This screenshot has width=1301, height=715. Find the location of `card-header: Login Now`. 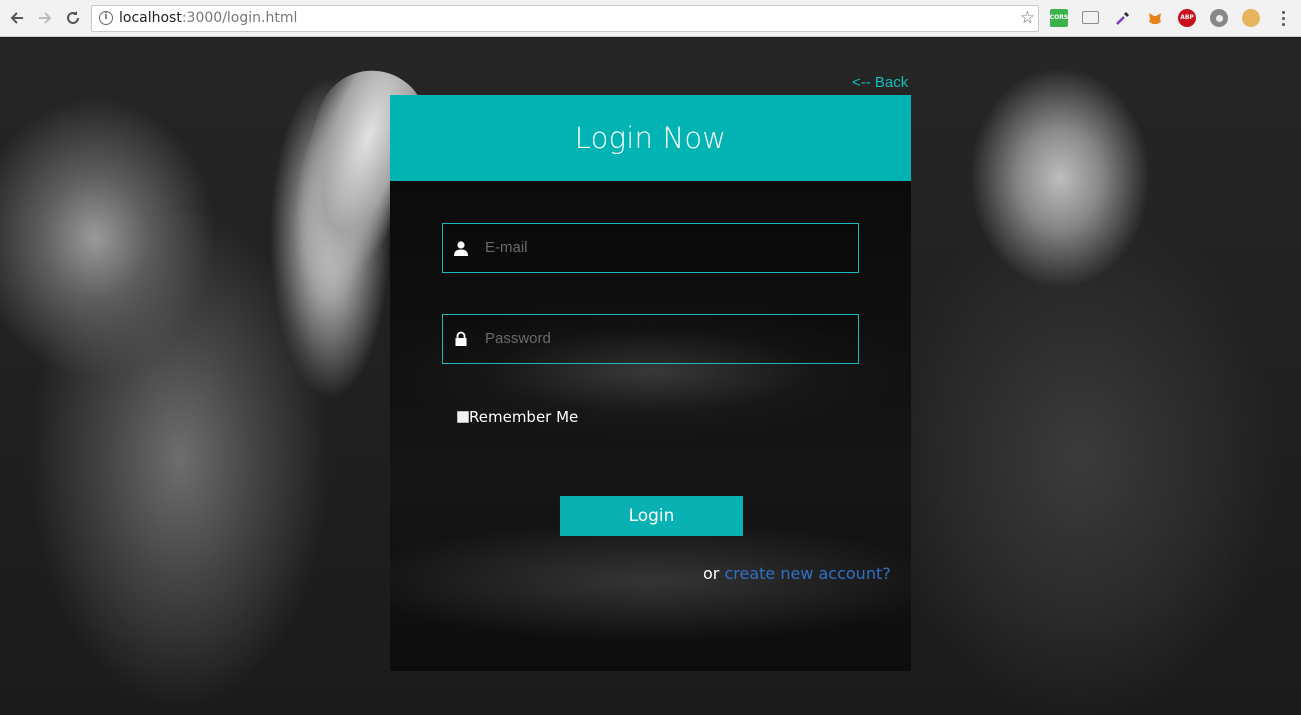

card-header: Login Now is located at coordinates (650, 138).